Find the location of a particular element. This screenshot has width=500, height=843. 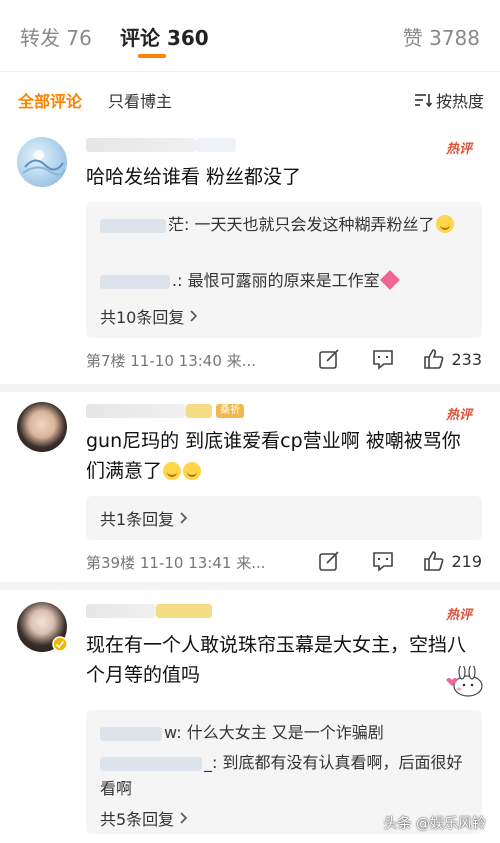

reply-preview-box: 共1条回复 is located at coordinates (284, 518).